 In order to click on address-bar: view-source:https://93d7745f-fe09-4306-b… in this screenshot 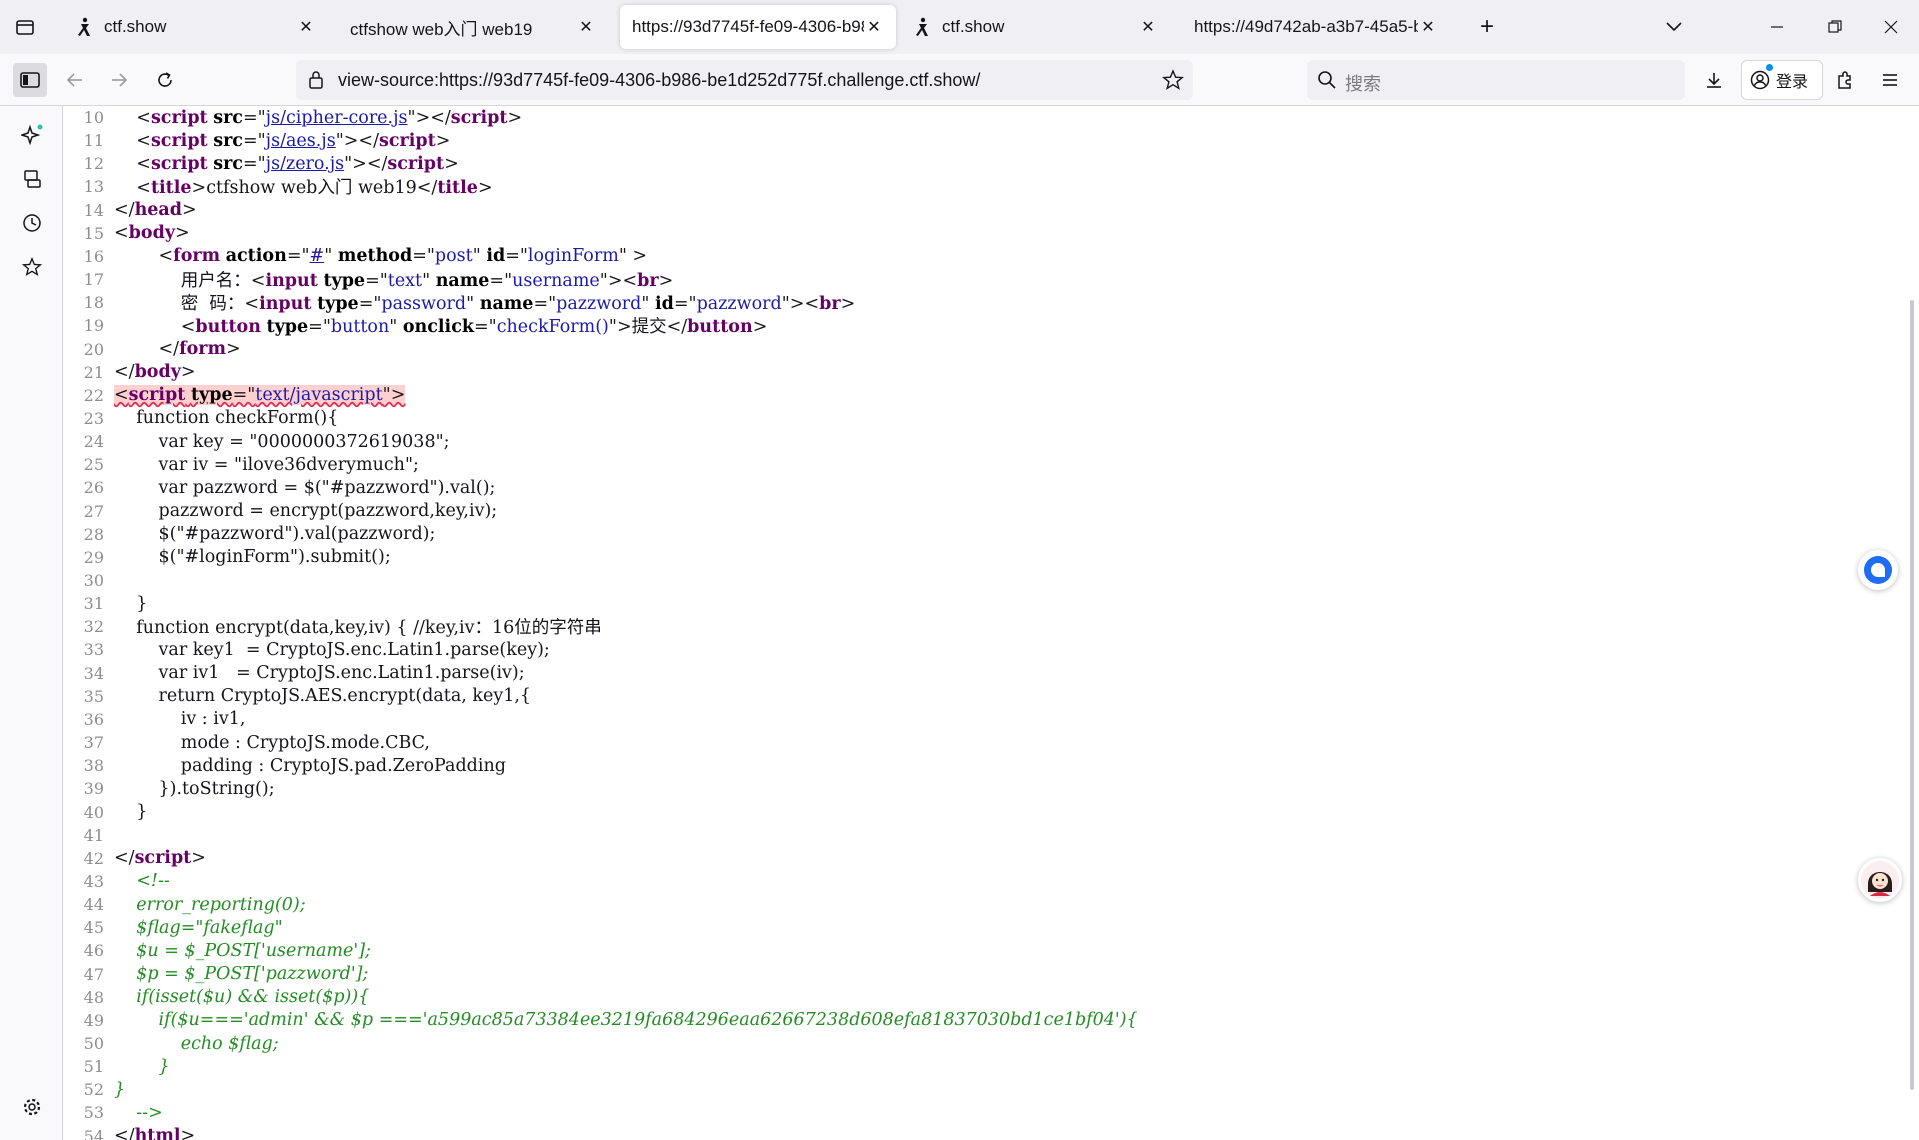, I will do `click(744, 80)`.